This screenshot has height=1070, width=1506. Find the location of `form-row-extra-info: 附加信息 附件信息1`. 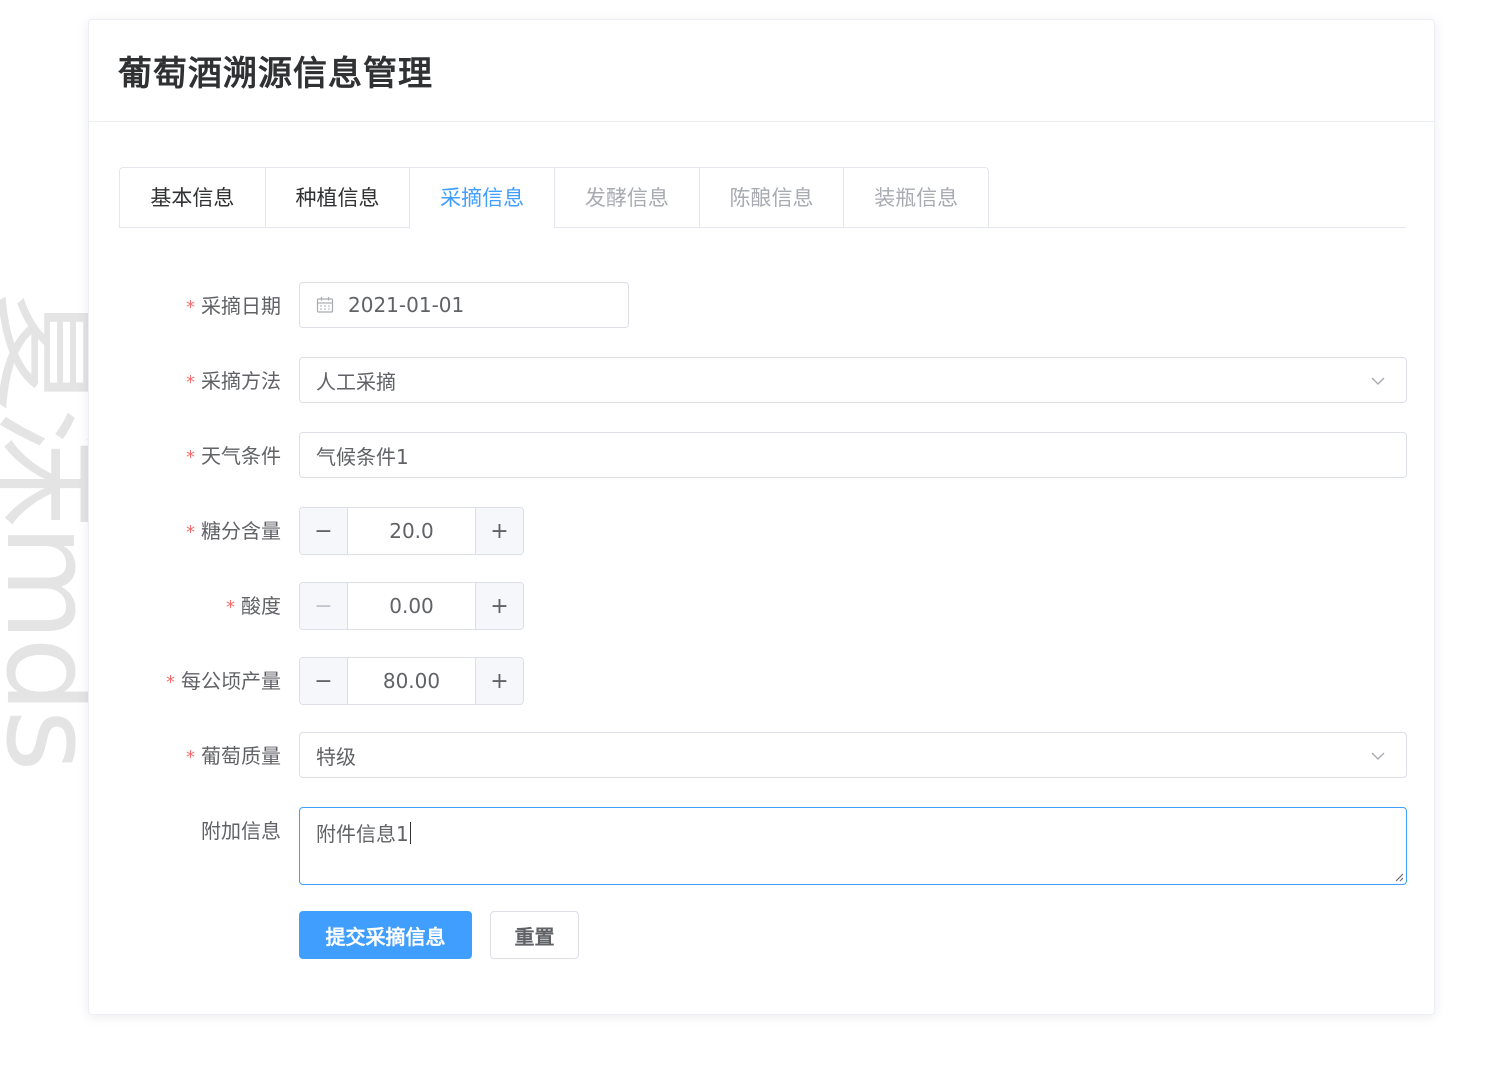

form-row-extra-info: 附加信息 附件信息1 is located at coordinates (761, 846).